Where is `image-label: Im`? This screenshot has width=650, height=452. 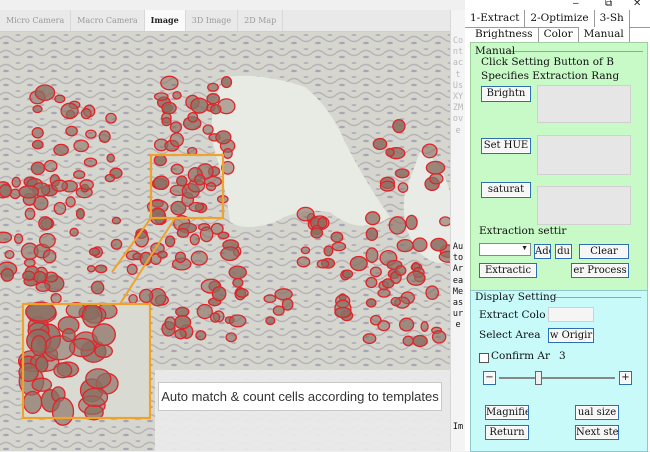 image-label: Im is located at coordinates (458, 427).